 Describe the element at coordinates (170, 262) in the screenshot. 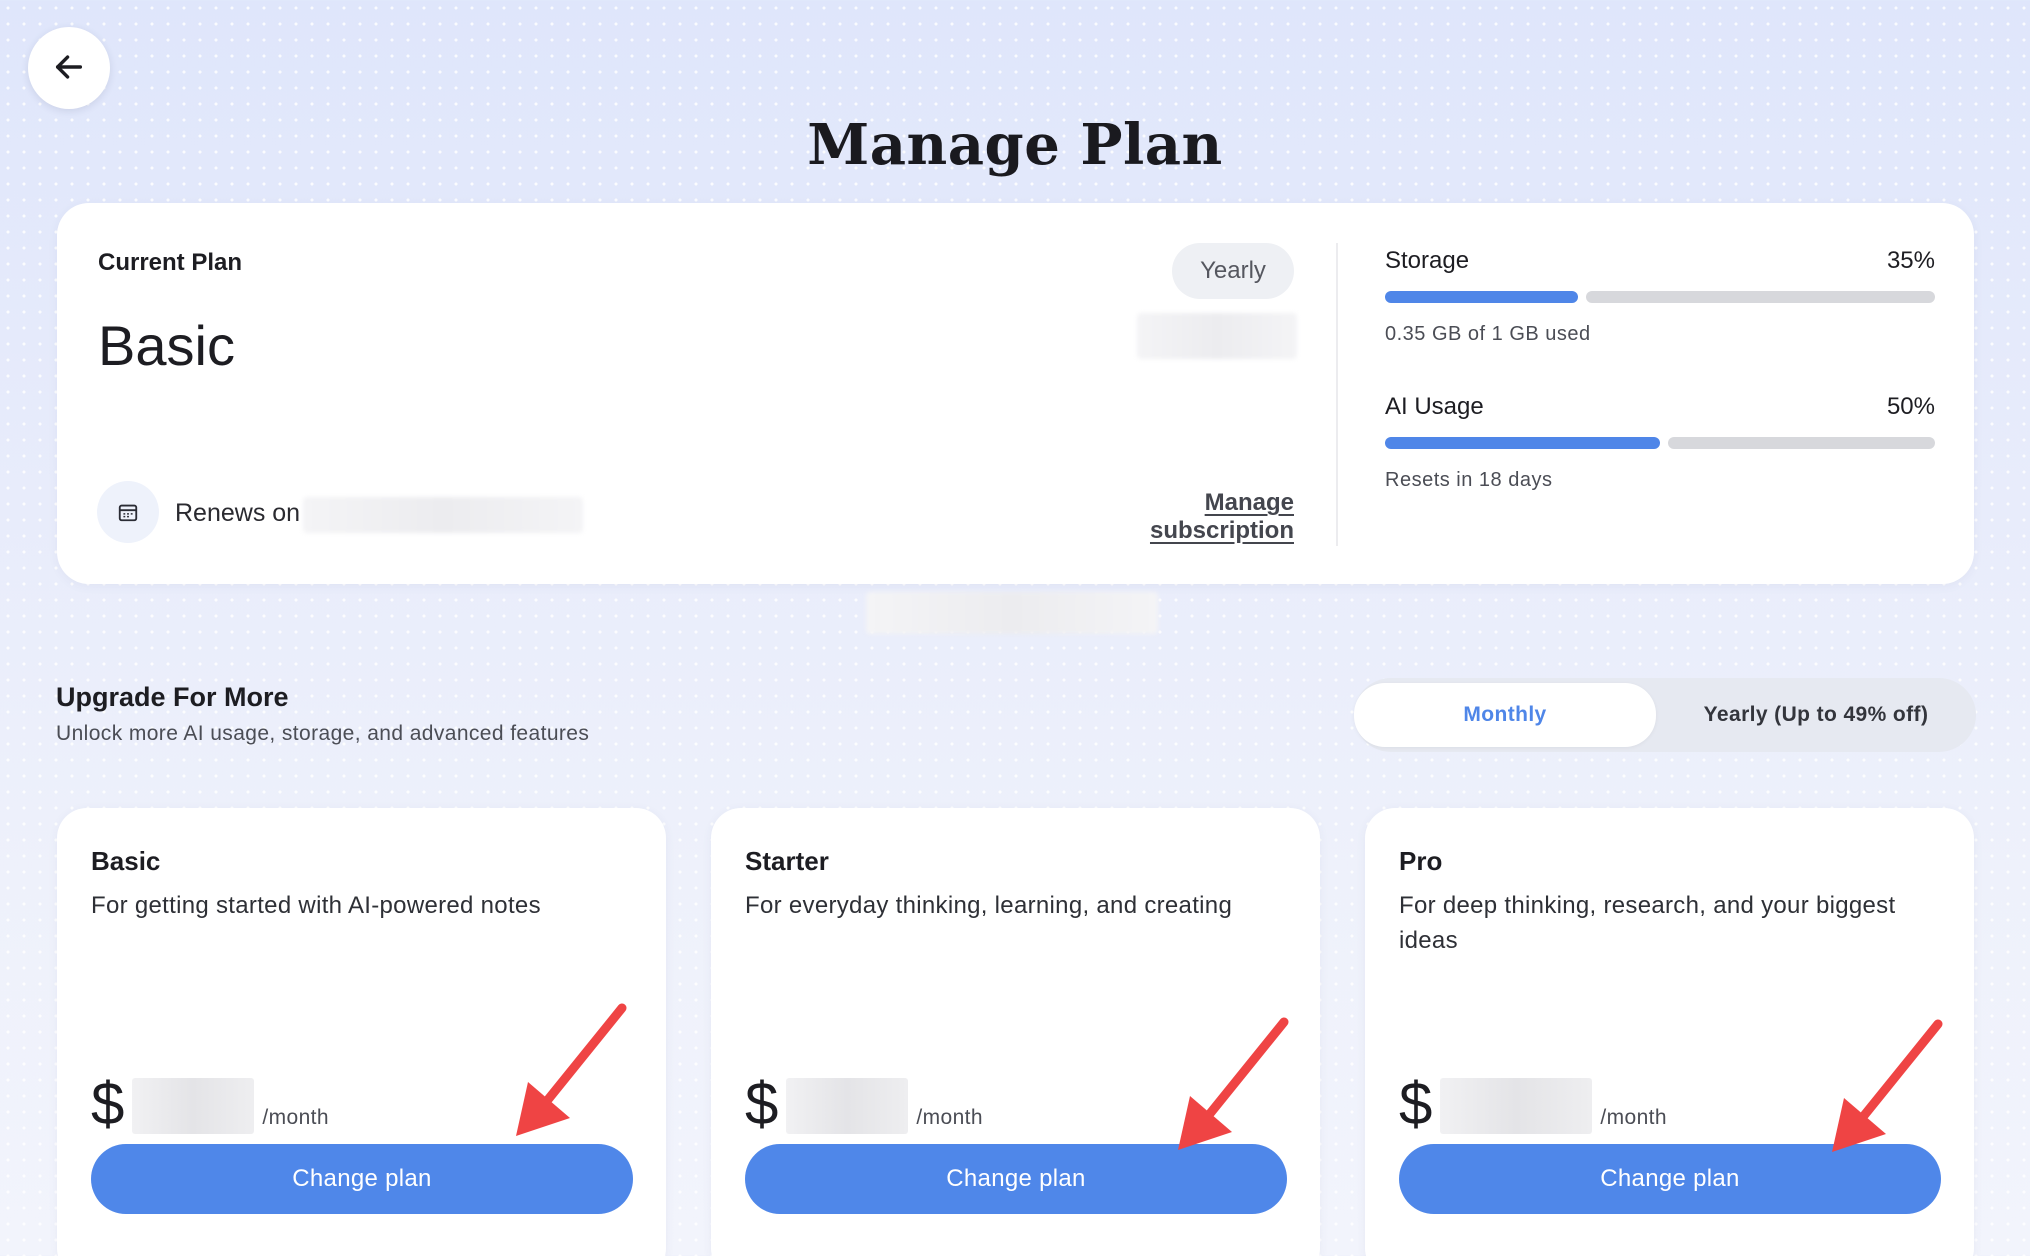

I see `current-plan-label: Current Plan` at that location.